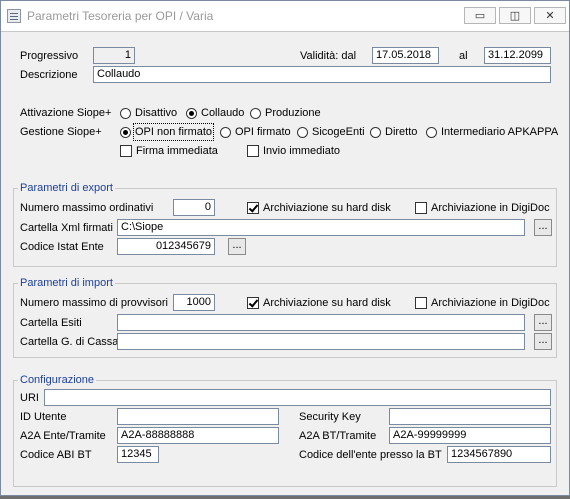 This screenshot has height=499, width=570. What do you see at coordinates (57, 380) in the screenshot?
I see `configurazione-group-title: Configurazione` at bounding box center [57, 380].